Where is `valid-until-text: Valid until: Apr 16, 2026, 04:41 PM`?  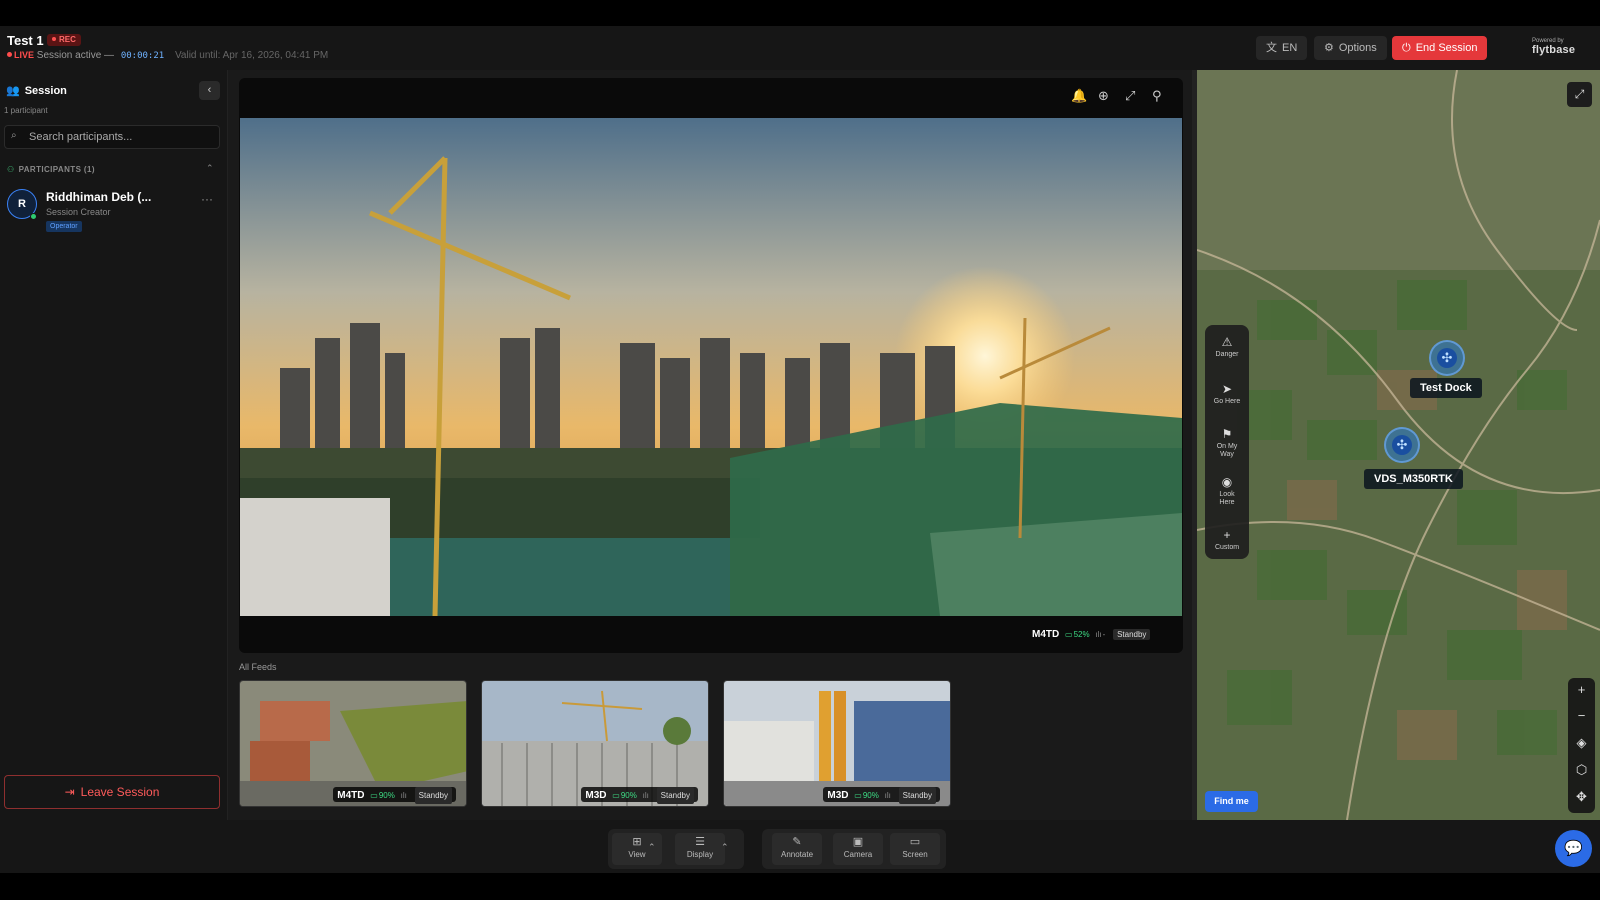 valid-until-text: Valid until: Apr 16, 2026, 04:41 PM is located at coordinates (251, 55).